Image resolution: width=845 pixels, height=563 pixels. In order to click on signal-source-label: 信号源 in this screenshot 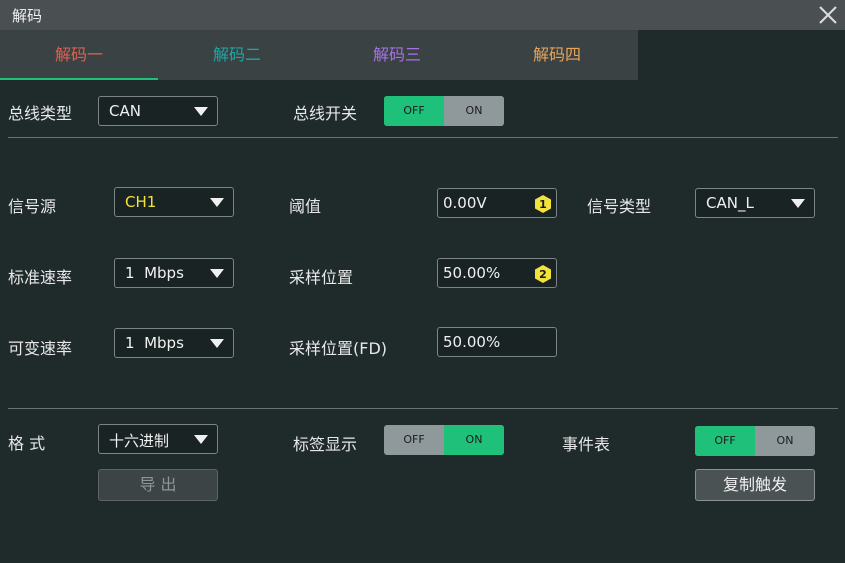, I will do `click(32, 206)`.